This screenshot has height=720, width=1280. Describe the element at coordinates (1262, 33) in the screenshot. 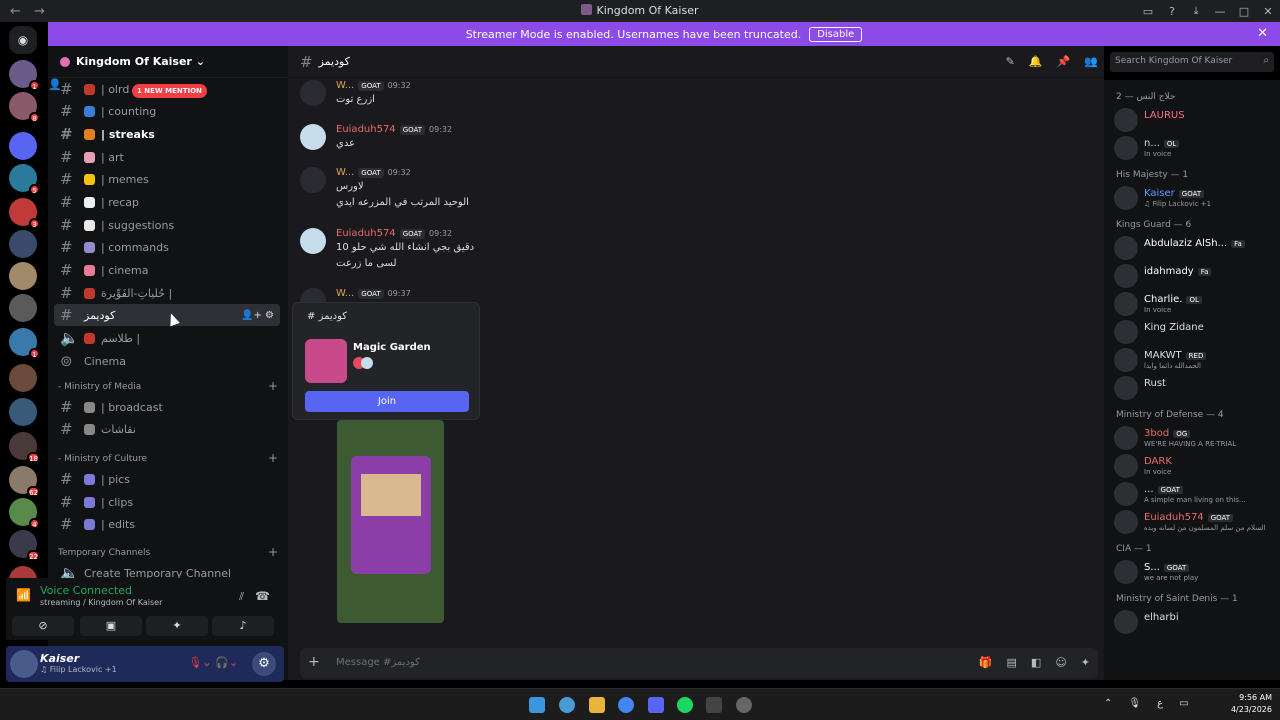

I see `close-banner-icon: ✕` at that location.